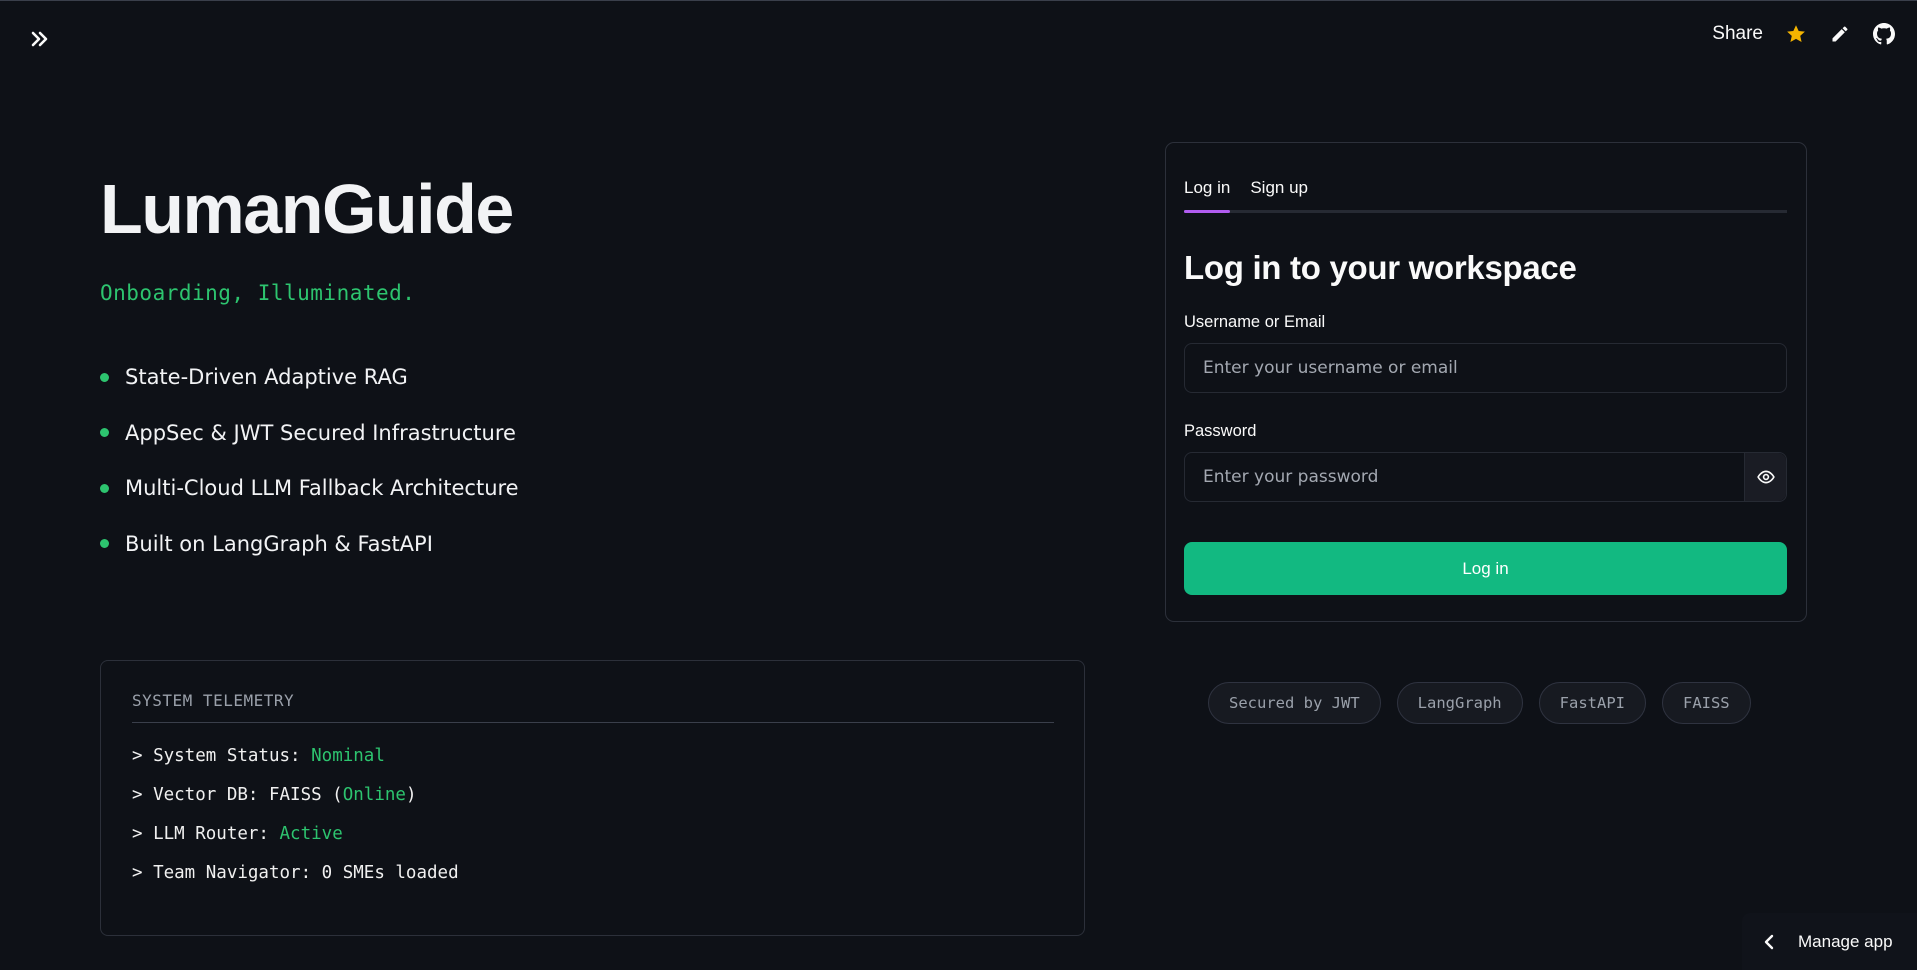  What do you see at coordinates (374, 795) in the screenshot?
I see `status-value: Online` at bounding box center [374, 795].